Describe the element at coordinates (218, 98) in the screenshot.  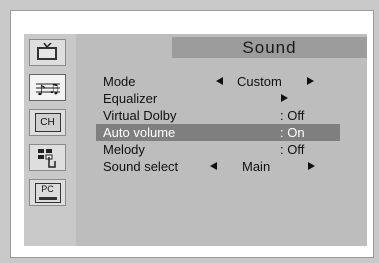
I see `menu-item-equalizer: Equalizer` at that location.